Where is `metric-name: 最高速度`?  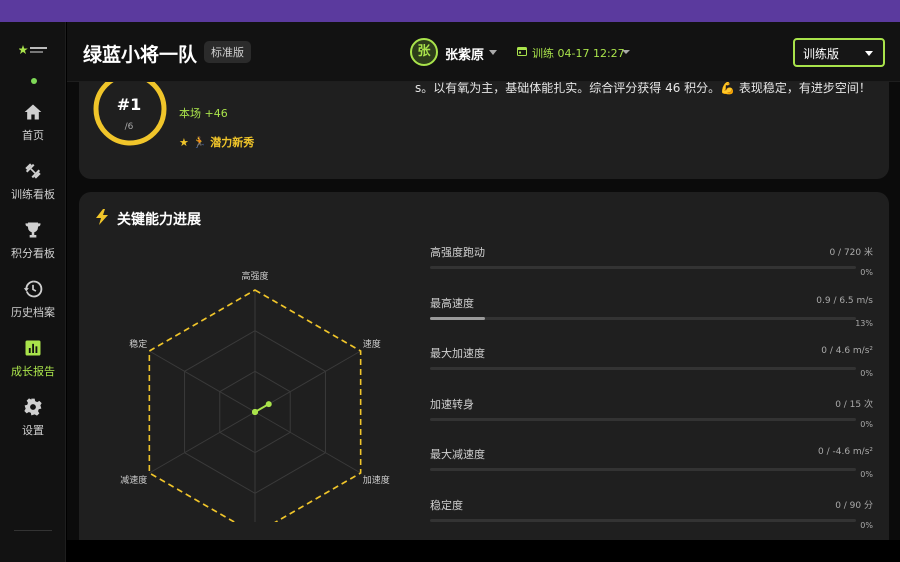
metric-name: 最高速度 is located at coordinates (452, 303).